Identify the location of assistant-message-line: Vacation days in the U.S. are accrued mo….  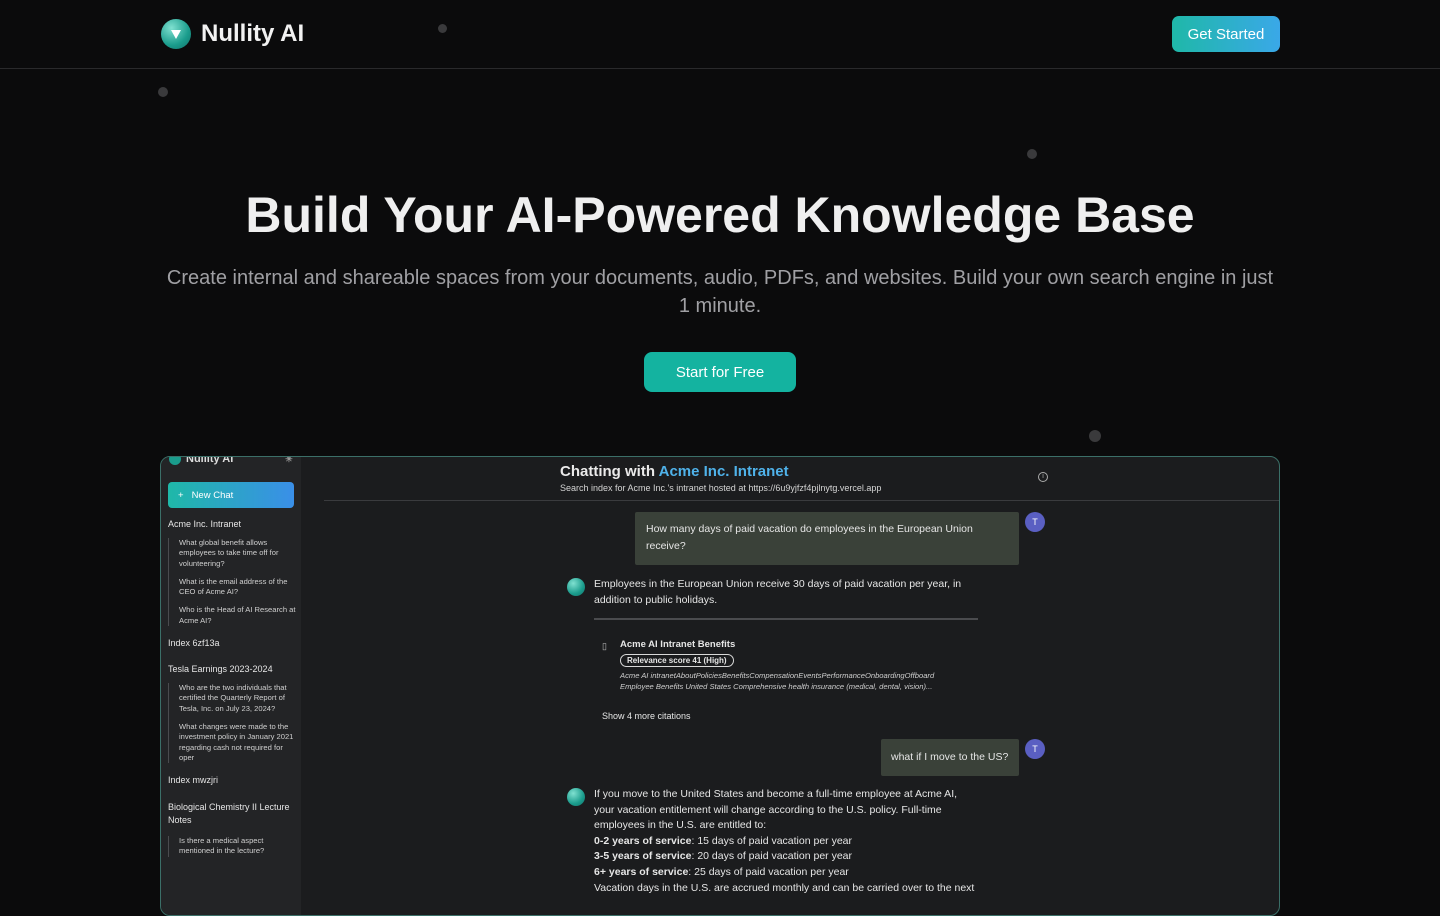
(784, 887).